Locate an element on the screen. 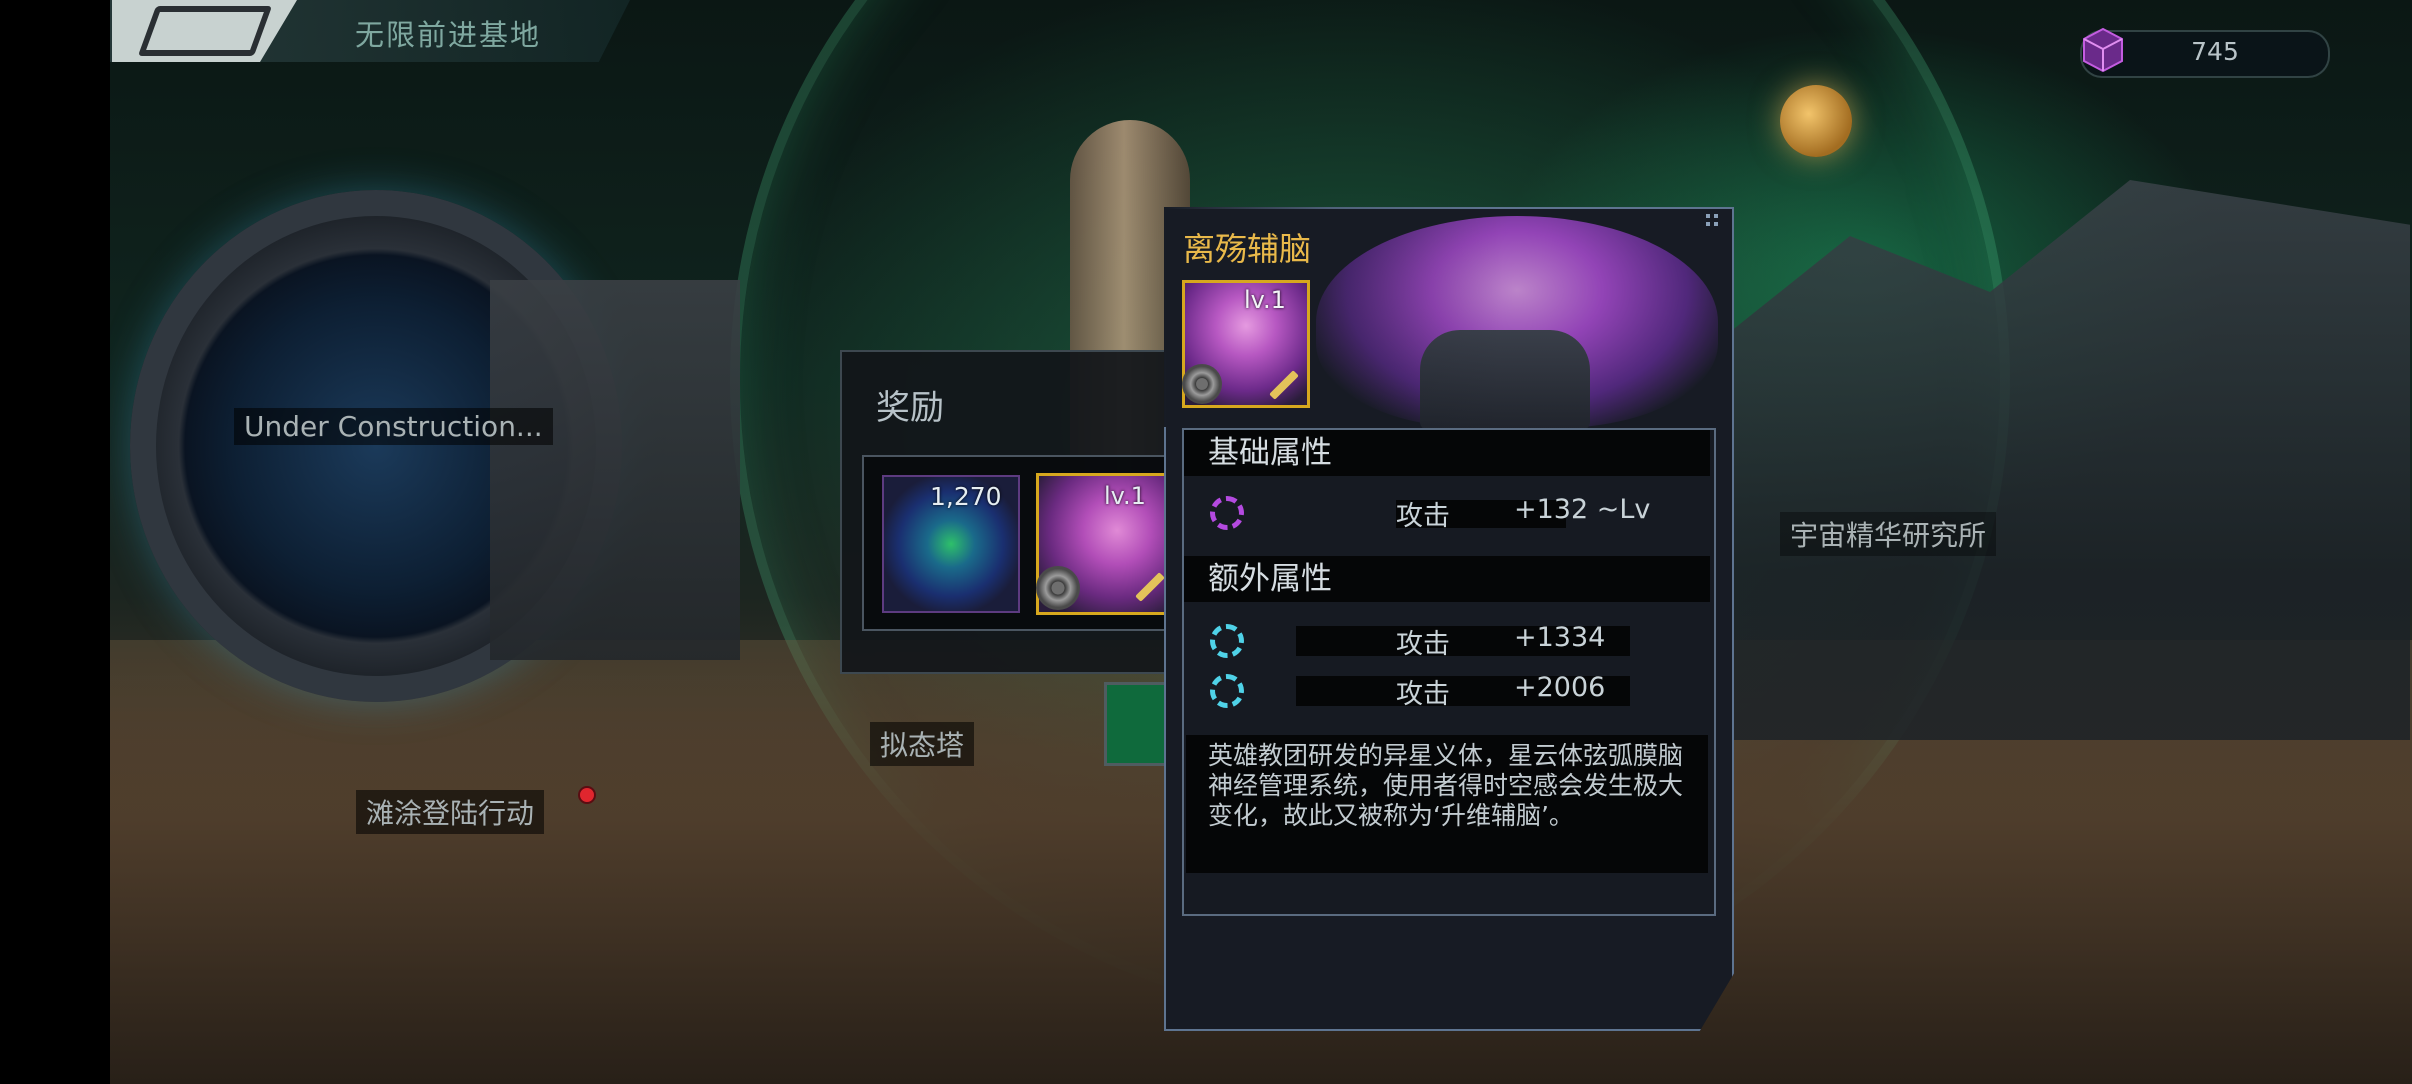 This screenshot has width=2412, height=1084. research-building is located at coordinates (2060, 460).